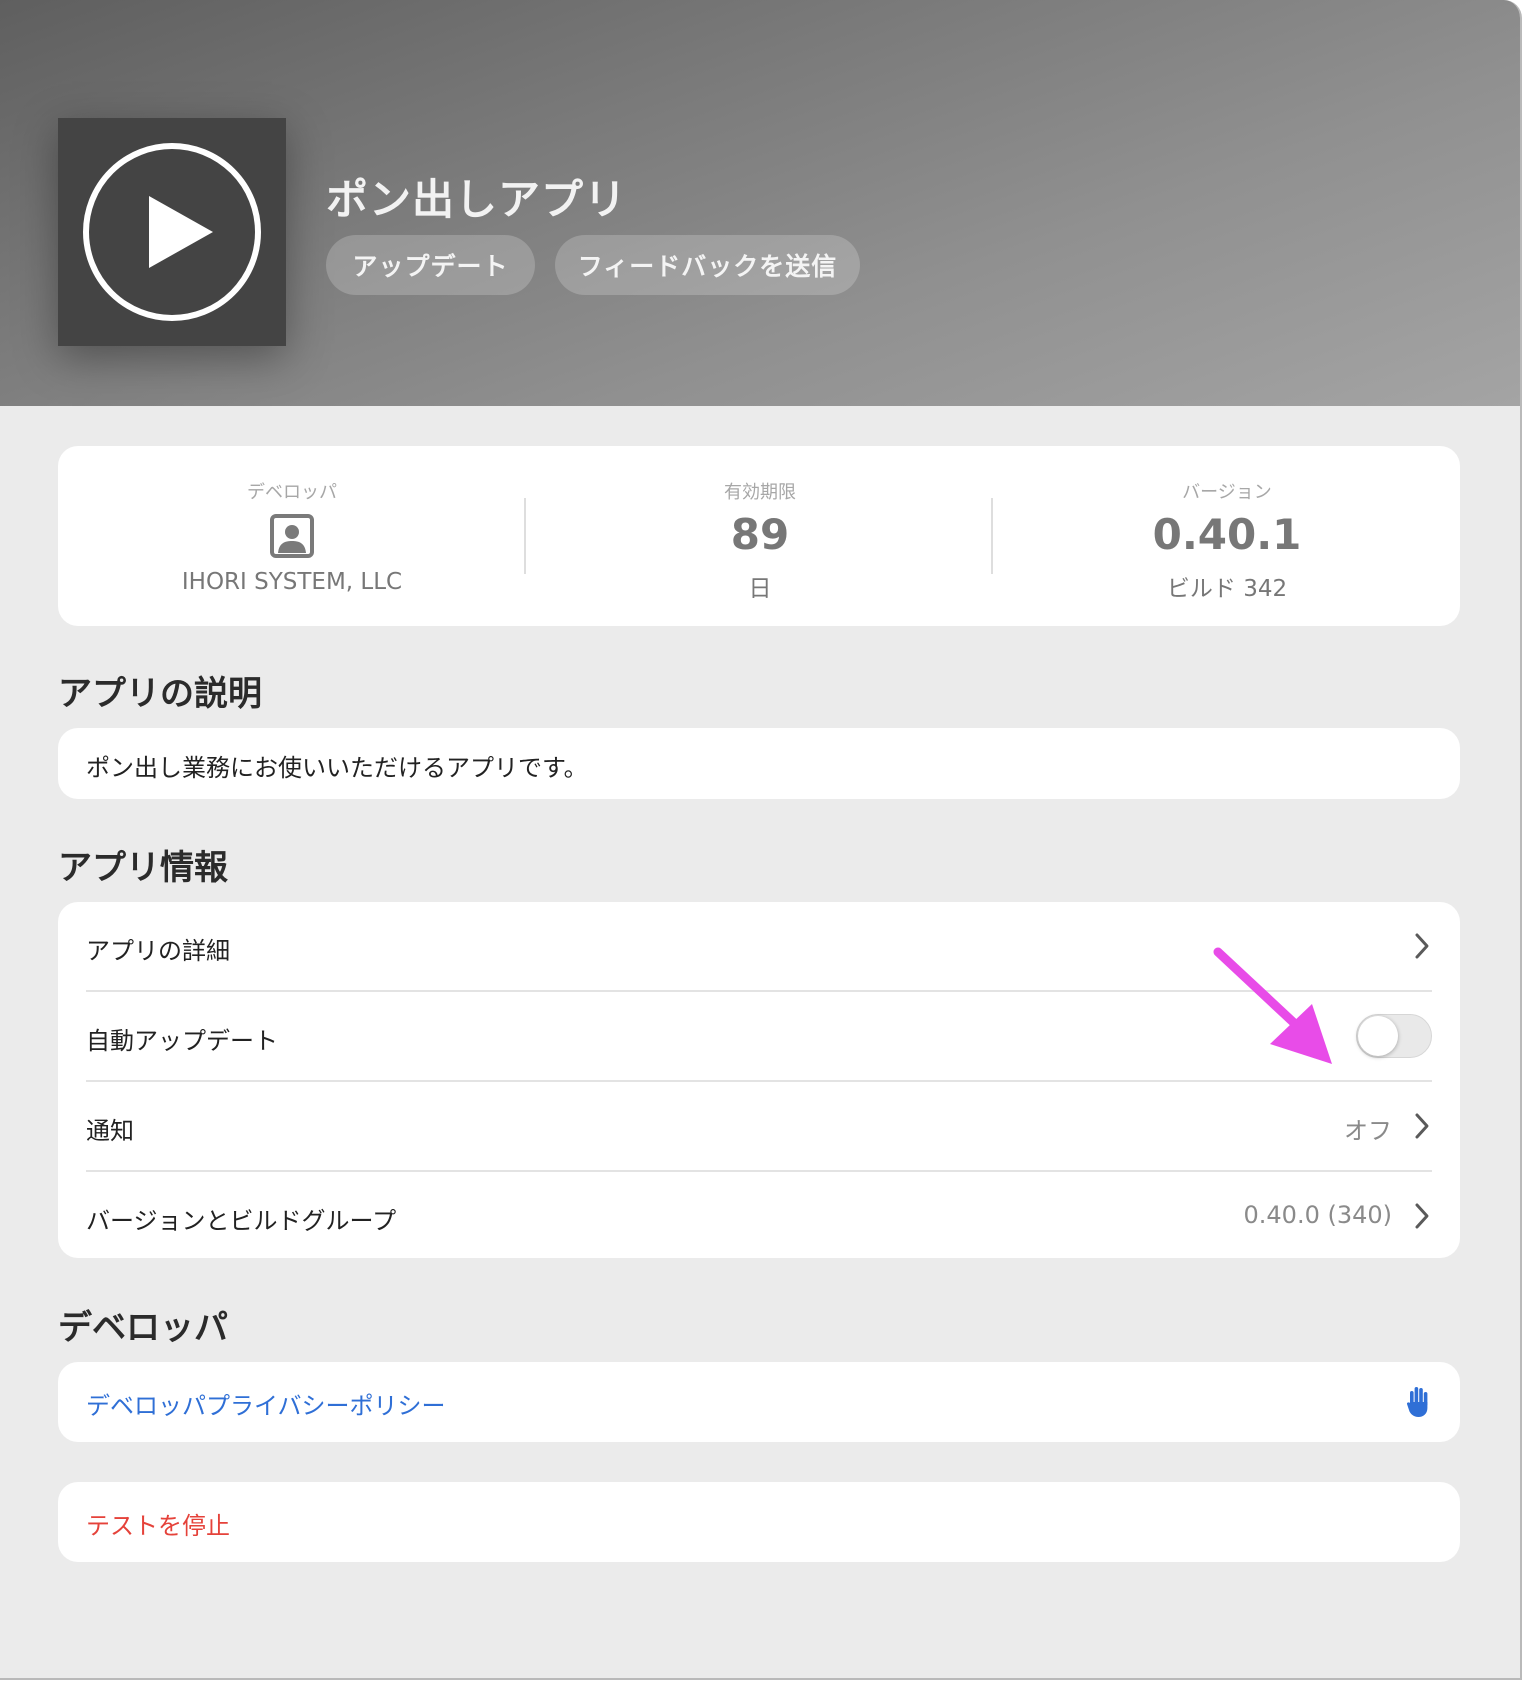  I want to click on description-heading: アプリの説明, so click(160, 694).